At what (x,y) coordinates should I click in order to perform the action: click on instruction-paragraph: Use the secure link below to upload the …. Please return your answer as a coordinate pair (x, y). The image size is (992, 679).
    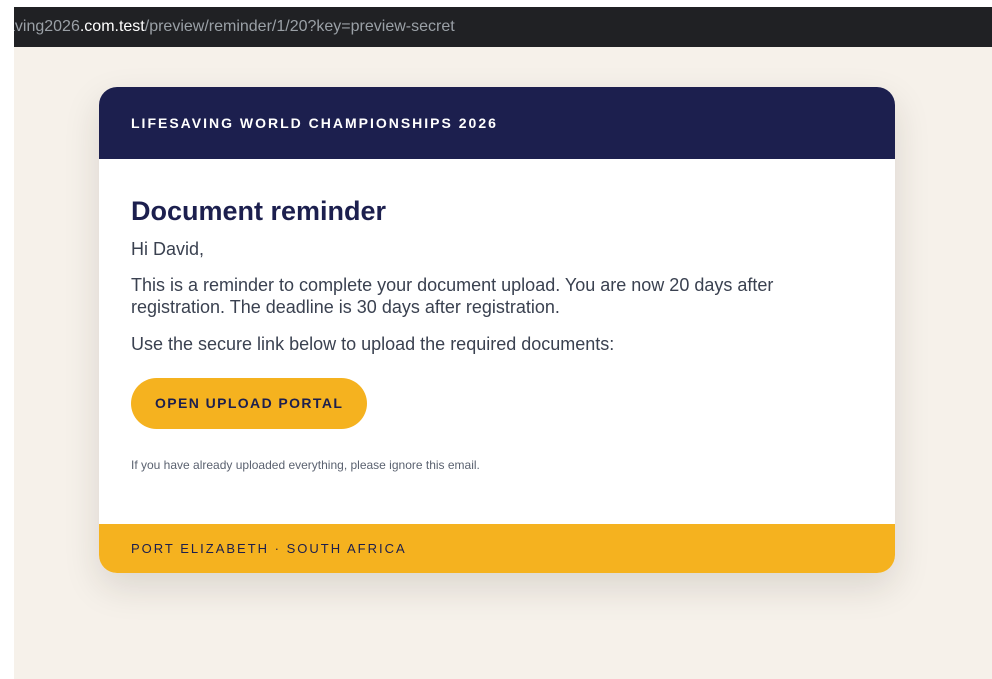
    Looking at the image, I should click on (373, 344).